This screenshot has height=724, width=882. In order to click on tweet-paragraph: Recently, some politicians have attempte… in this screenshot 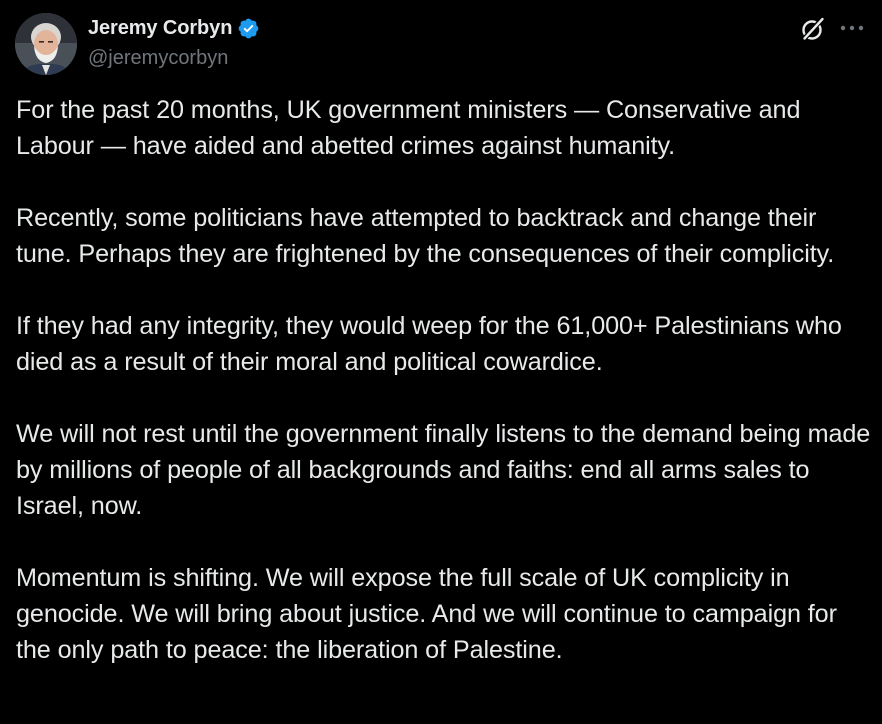, I will do `click(425, 236)`.